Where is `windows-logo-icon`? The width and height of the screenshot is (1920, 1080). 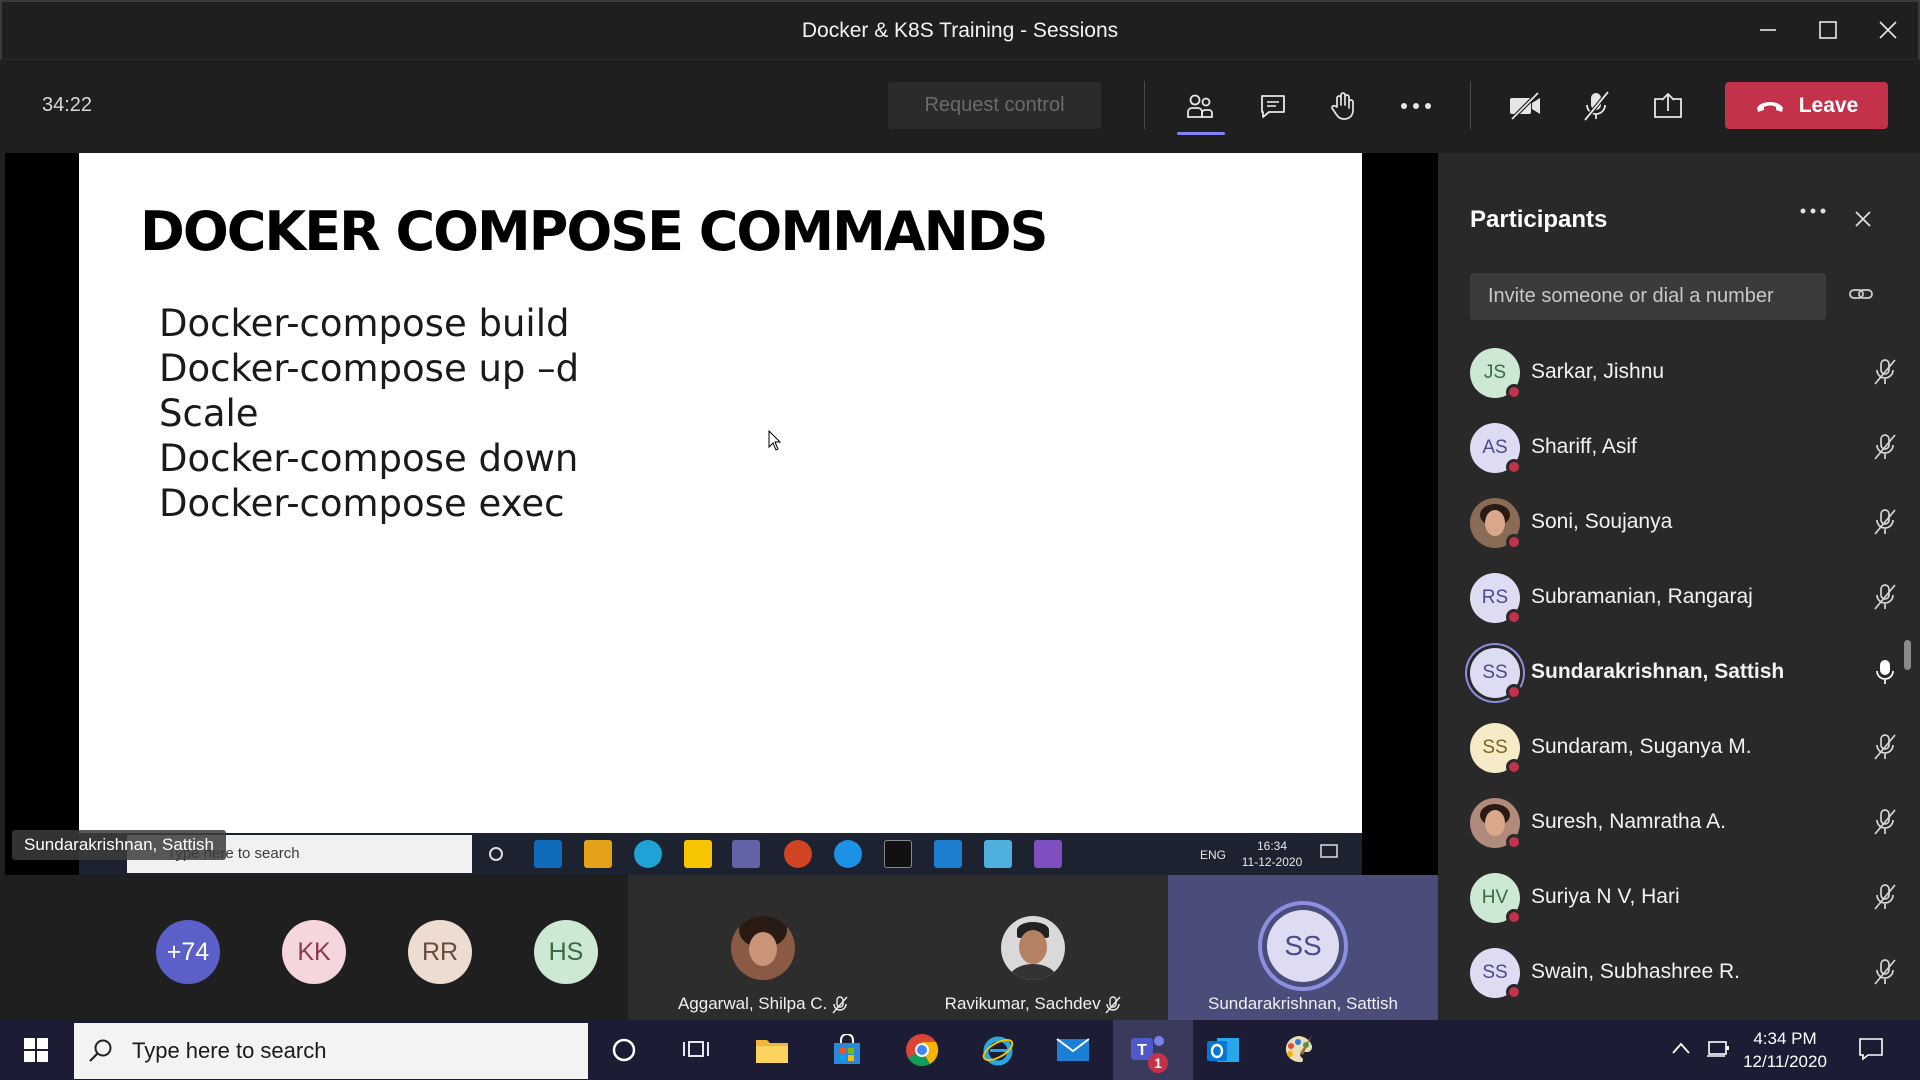 windows-logo-icon is located at coordinates (36, 1050).